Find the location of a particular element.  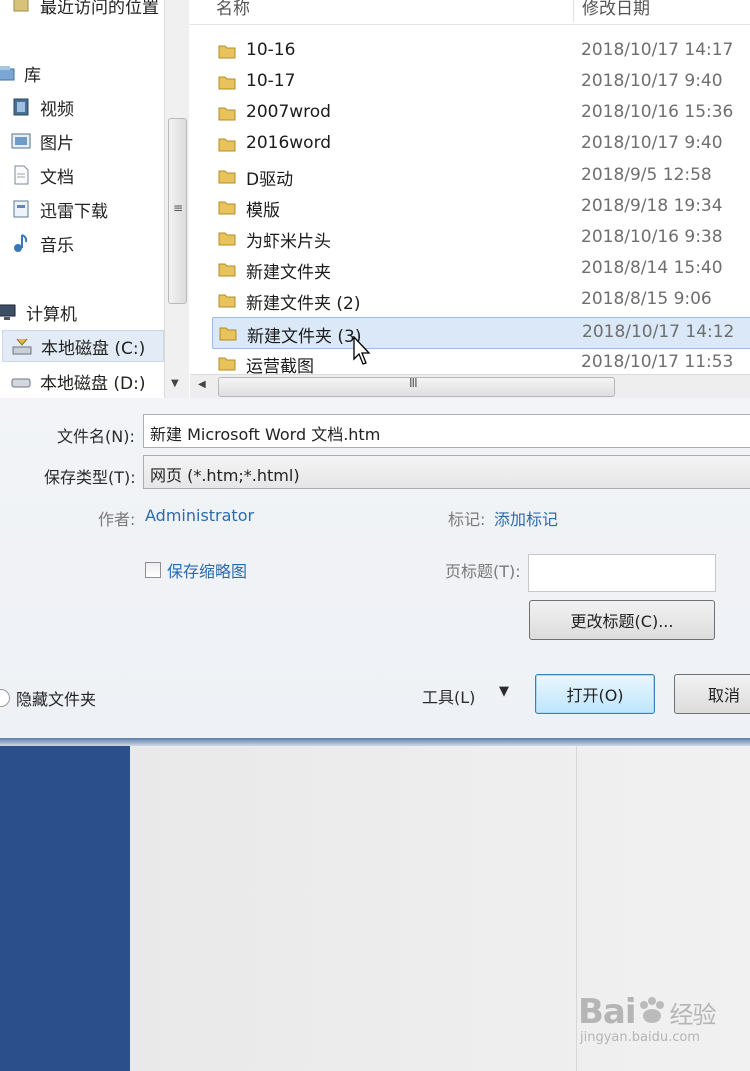

nav-label: 图片 is located at coordinates (57, 143).